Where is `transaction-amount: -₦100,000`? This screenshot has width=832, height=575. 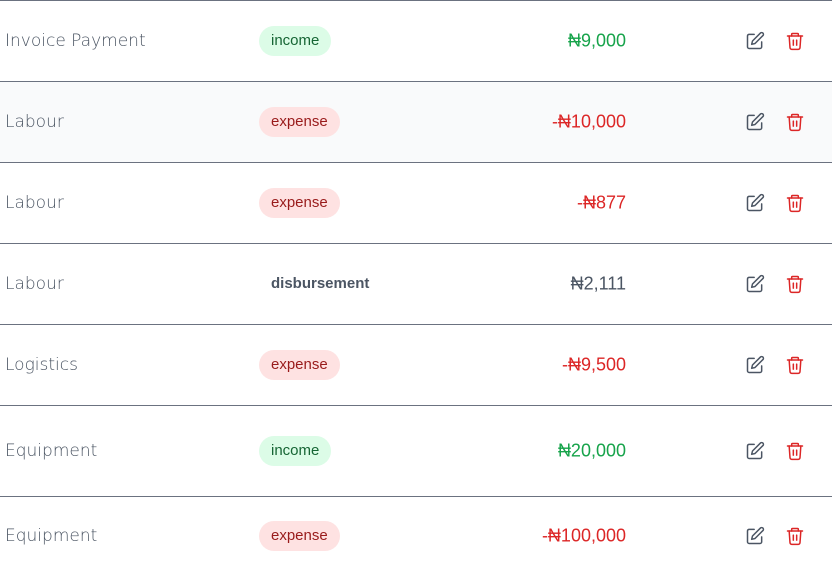
transaction-amount: -₦100,000 is located at coordinates (583, 535).